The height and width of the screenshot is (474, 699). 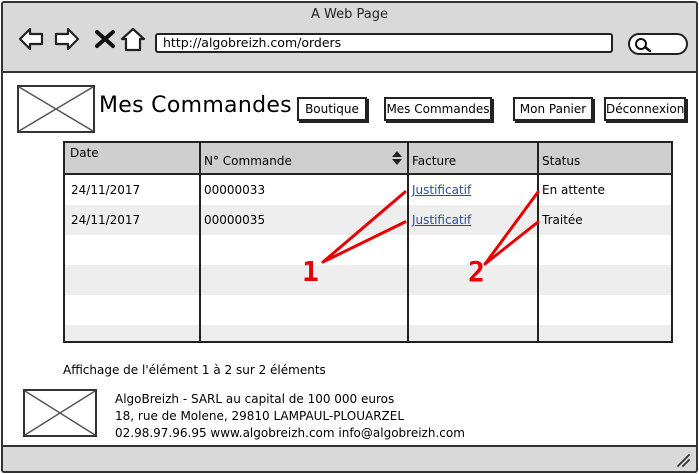 What do you see at coordinates (573, 190) in the screenshot?
I see `order-status: En attente` at bounding box center [573, 190].